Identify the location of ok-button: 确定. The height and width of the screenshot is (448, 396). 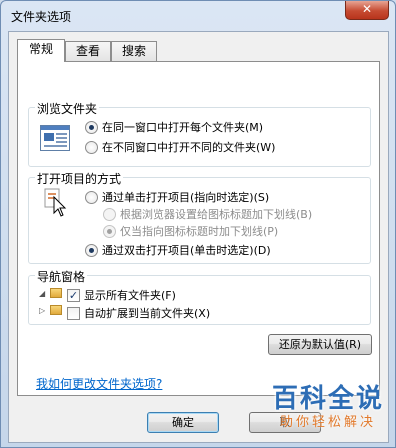
(183, 422).